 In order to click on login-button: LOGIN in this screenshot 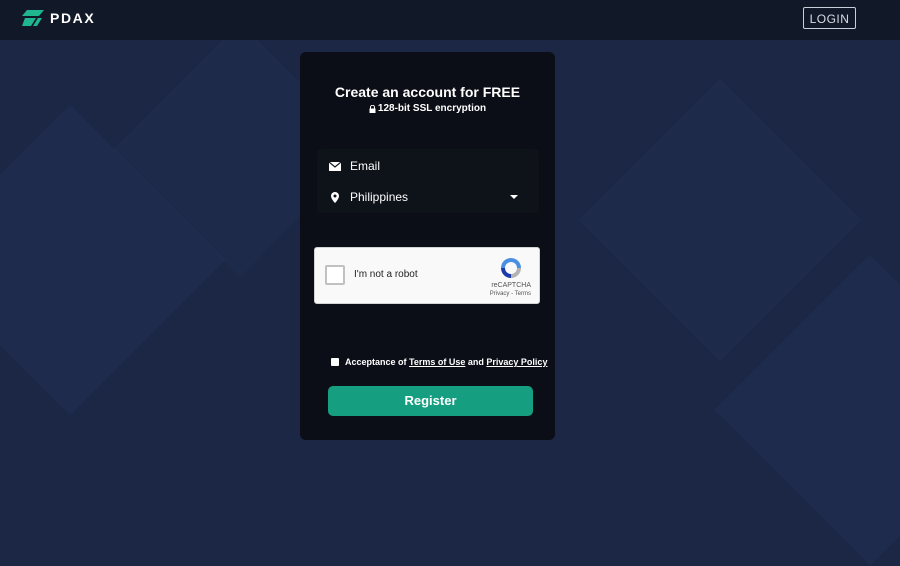, I will do `click(829, 18)`.